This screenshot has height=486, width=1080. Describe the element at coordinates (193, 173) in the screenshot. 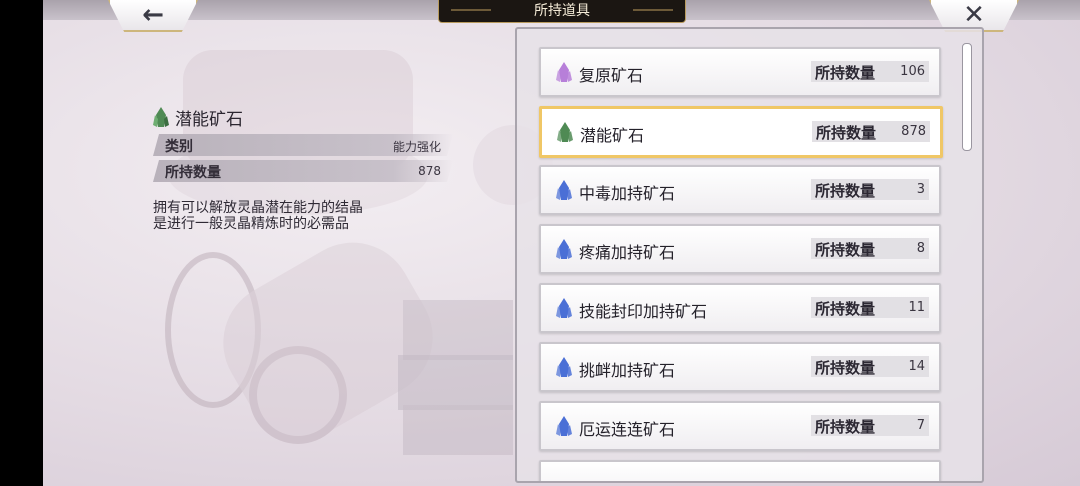

I see `detail-row-label: 所持数量` at that location.